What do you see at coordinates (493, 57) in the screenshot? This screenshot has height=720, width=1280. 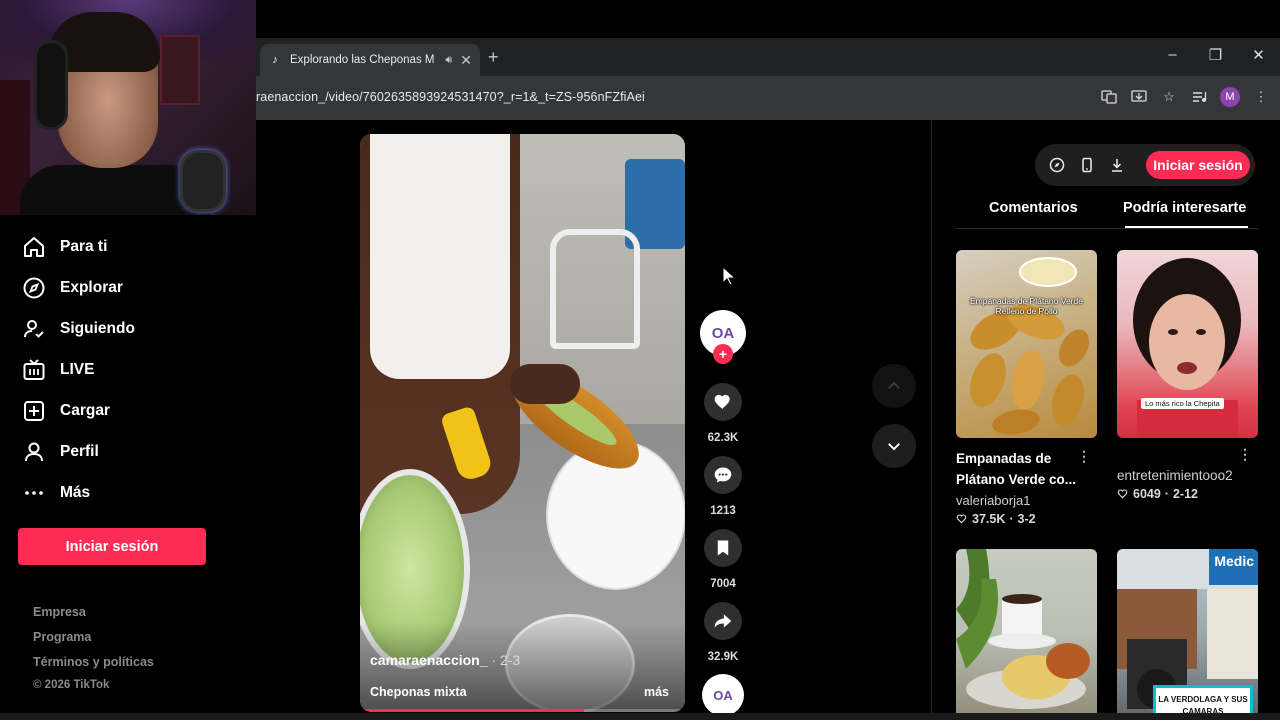 I see `new-tab-icon: +` at bounding box center [493, 57].